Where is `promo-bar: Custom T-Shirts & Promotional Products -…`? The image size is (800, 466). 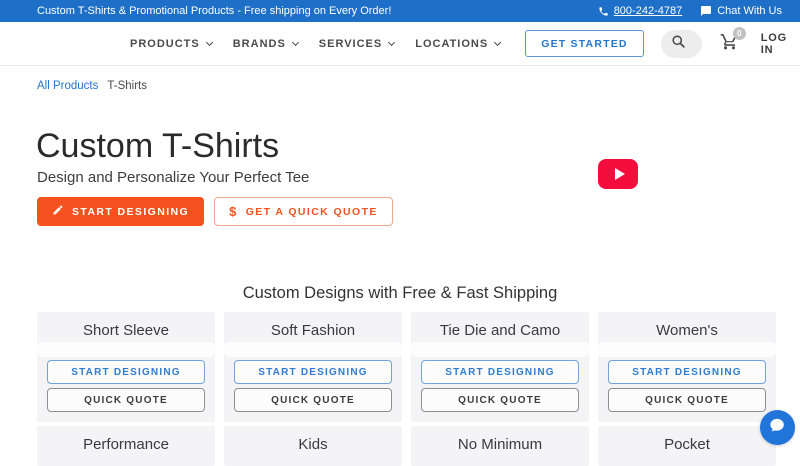
promo-bar: Custom T-Shirts & Promotional Products -… is located at coordinates (400, 11).